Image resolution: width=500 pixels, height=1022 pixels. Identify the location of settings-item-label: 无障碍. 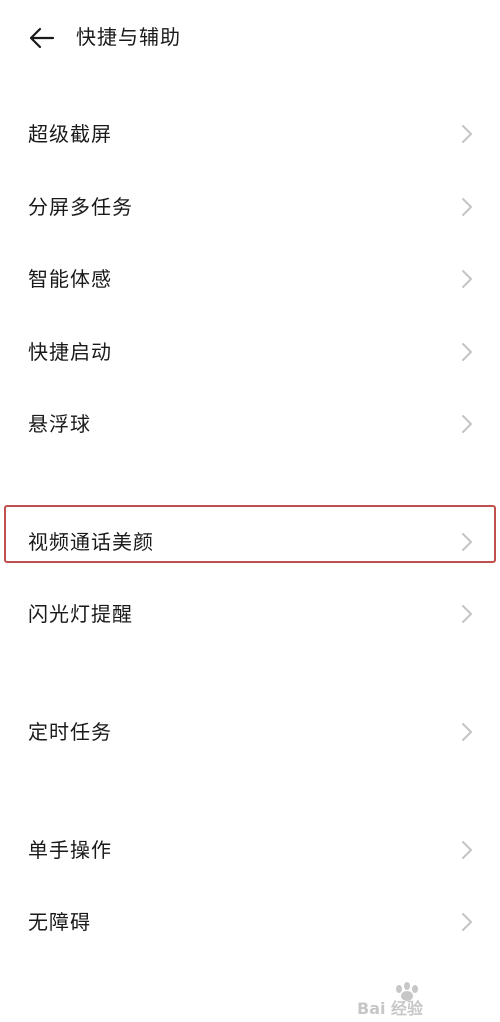
(59, 922).